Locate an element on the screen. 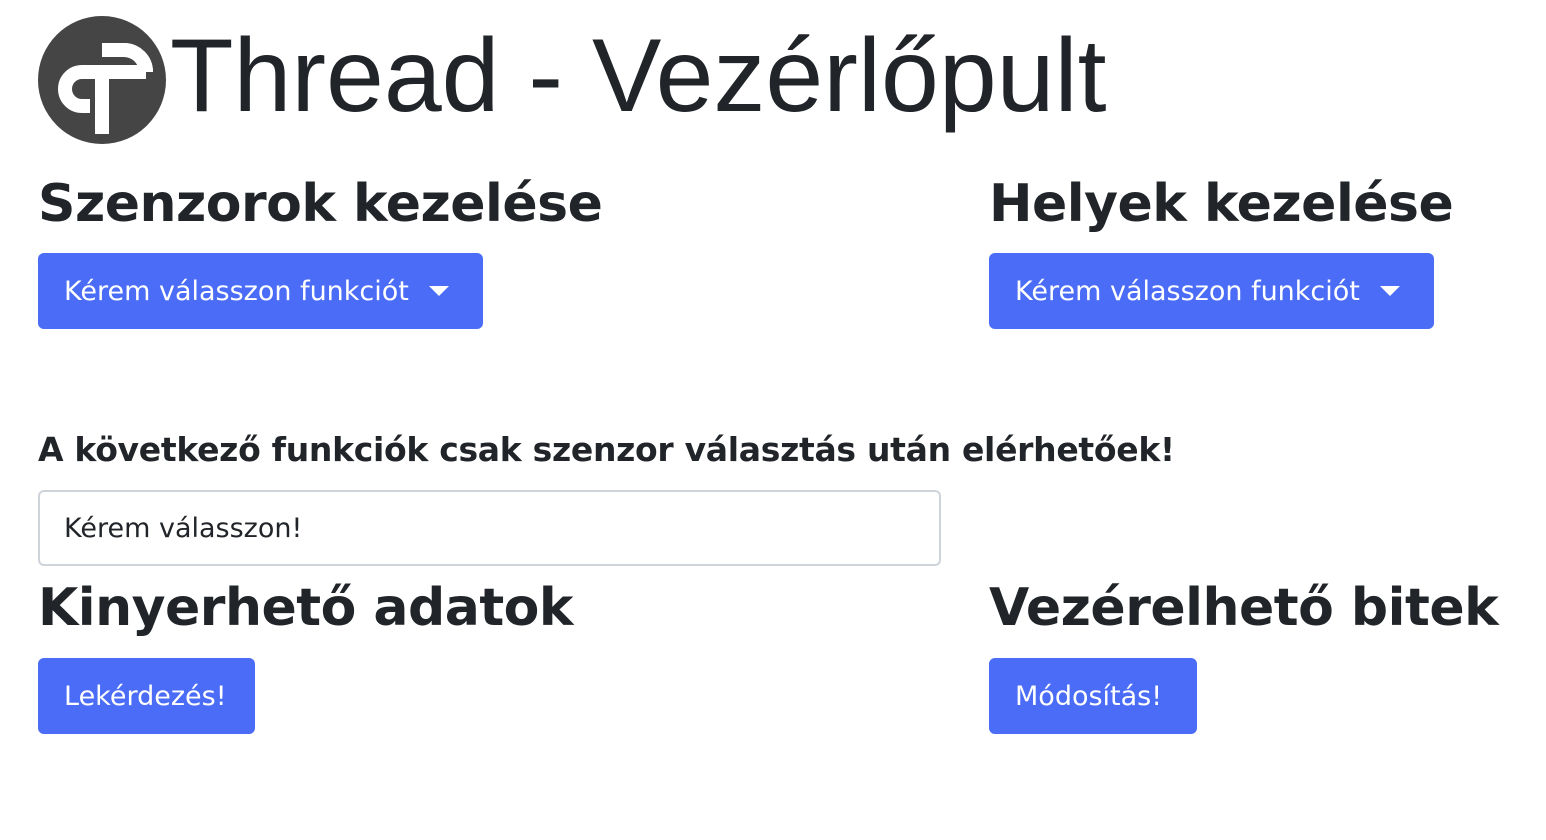 This screenshot has width=1546, height=840. header: Thread - Vezérlőpult is located at coordinates (572, 80).